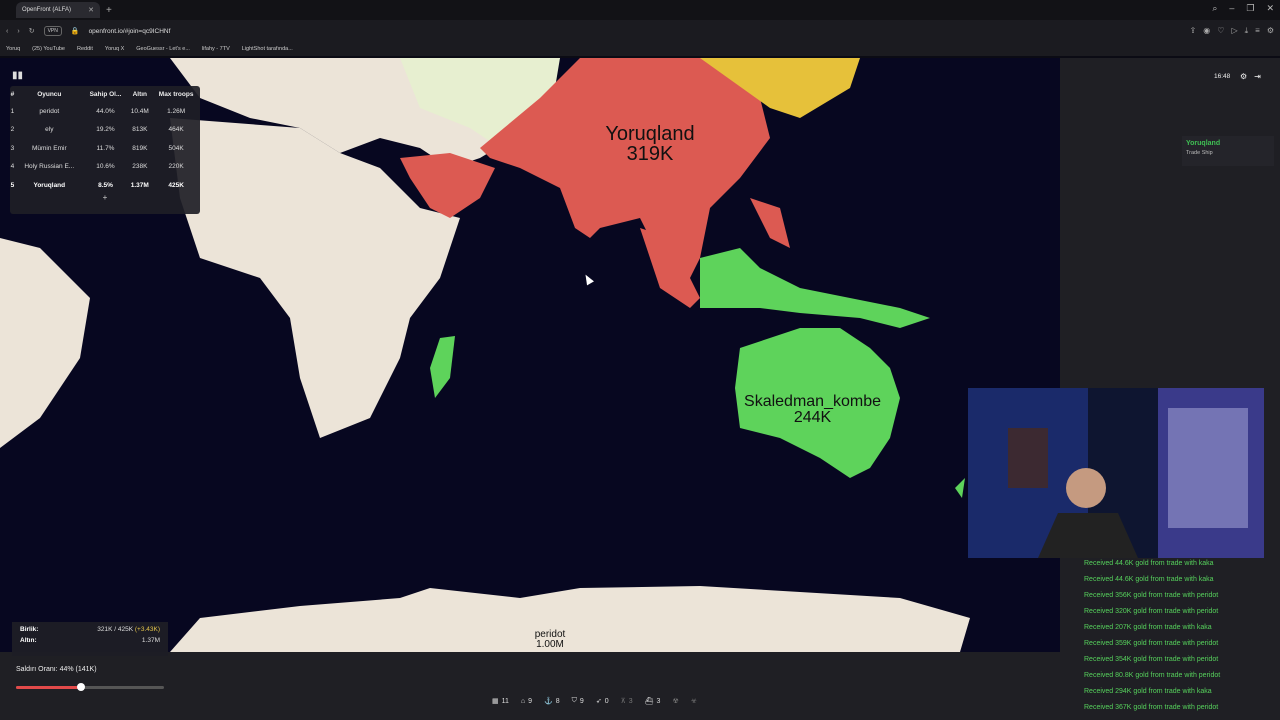 The width and height of the screenshot is (1280, 720). I want to click on player-troops: 244K, so click(812, 417).